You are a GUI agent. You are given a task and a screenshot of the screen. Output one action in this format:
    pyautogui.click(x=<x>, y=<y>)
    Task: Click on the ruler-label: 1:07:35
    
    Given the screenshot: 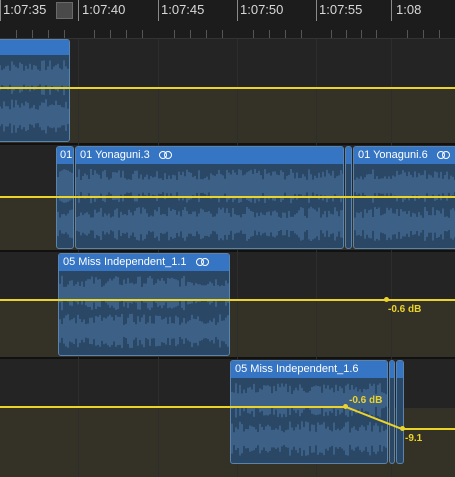 What is the action you would take?
    pyautogui.click(x=25, y=9)
    